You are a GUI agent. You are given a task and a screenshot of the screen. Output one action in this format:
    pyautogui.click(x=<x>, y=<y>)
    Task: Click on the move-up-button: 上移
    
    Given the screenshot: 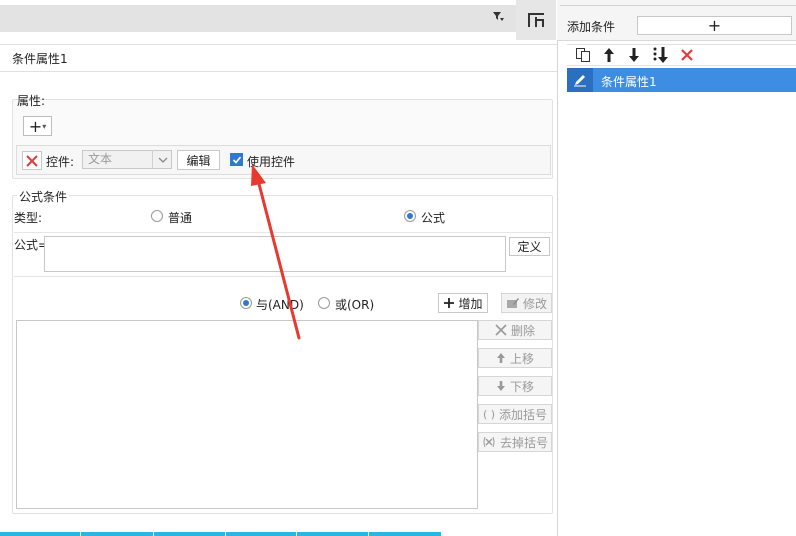 What is the action you would take?
    pyautogui.click(x=515, y=358)
    